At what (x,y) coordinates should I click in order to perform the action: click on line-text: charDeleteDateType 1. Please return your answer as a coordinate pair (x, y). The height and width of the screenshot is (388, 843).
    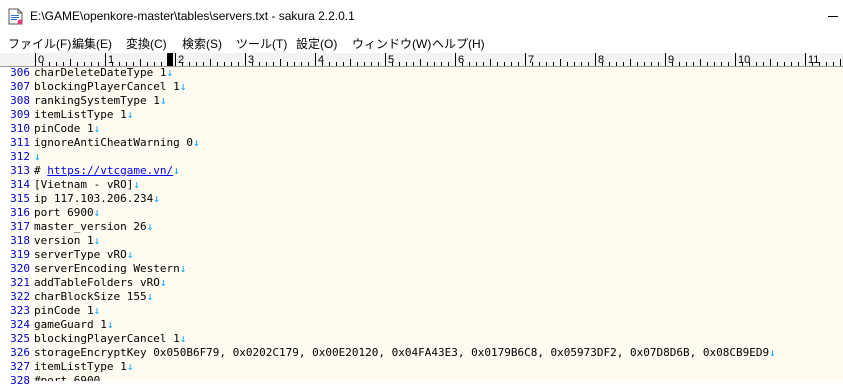
    Looking at the image, I should click on (100, 73).